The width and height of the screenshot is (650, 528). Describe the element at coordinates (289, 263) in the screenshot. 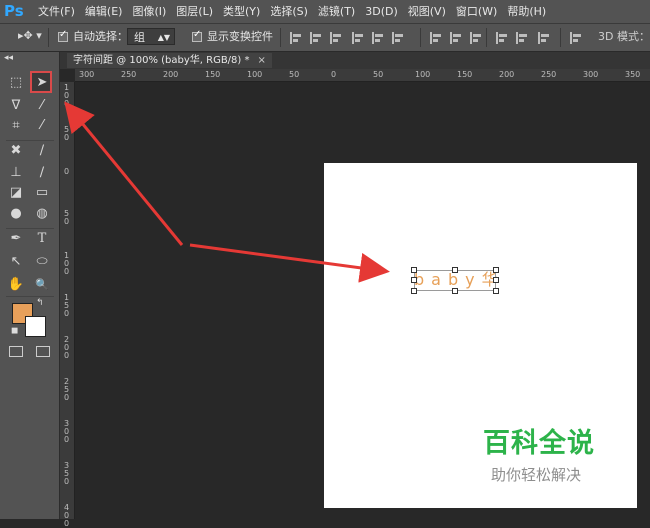

I see `arrow-to-text-layer` at that location.